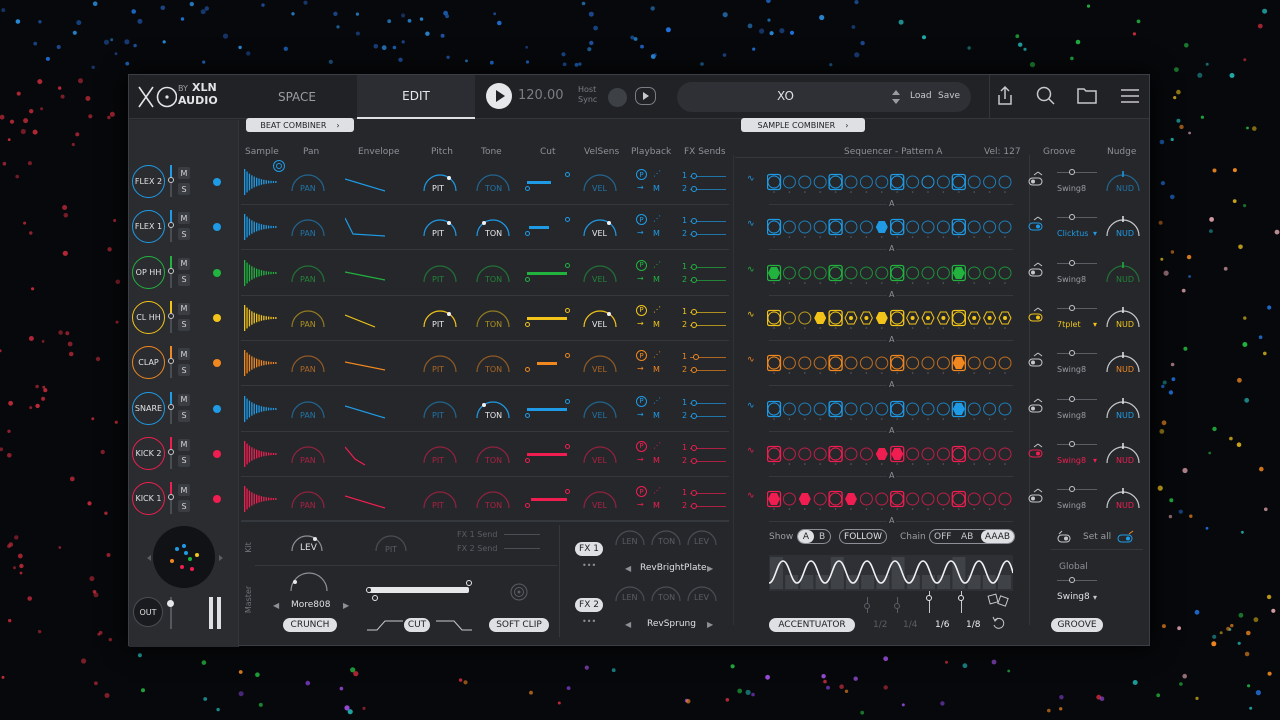 The image size is (1280, 720). I want to click on chain-aaab-button: AAAB, so click(997, 536).